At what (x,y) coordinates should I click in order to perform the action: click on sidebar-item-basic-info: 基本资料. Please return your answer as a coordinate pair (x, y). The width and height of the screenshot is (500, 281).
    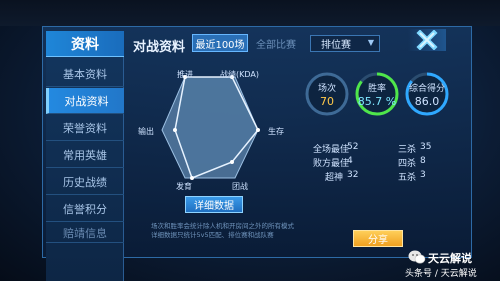
    Looking at the image, I should click on (85, 74).